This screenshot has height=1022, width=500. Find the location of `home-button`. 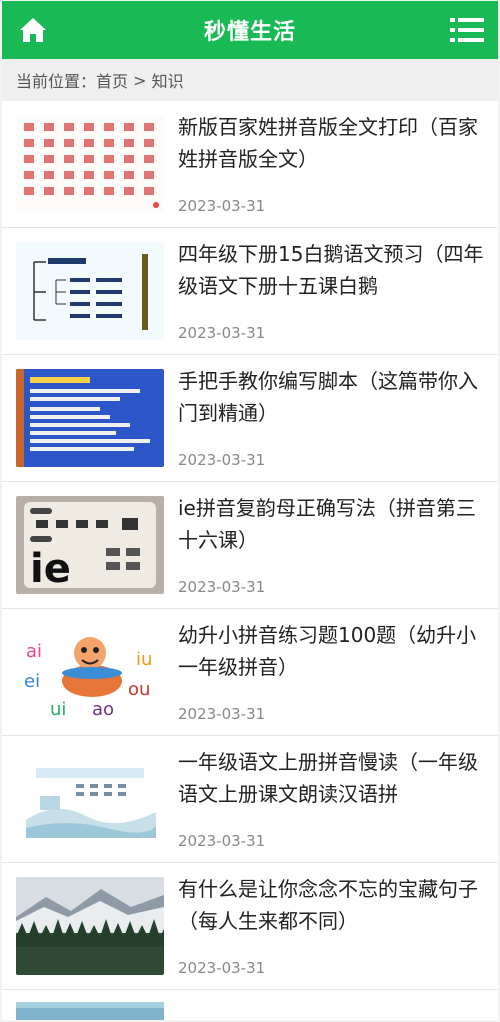

home-button is located at coordinates (33, 30).